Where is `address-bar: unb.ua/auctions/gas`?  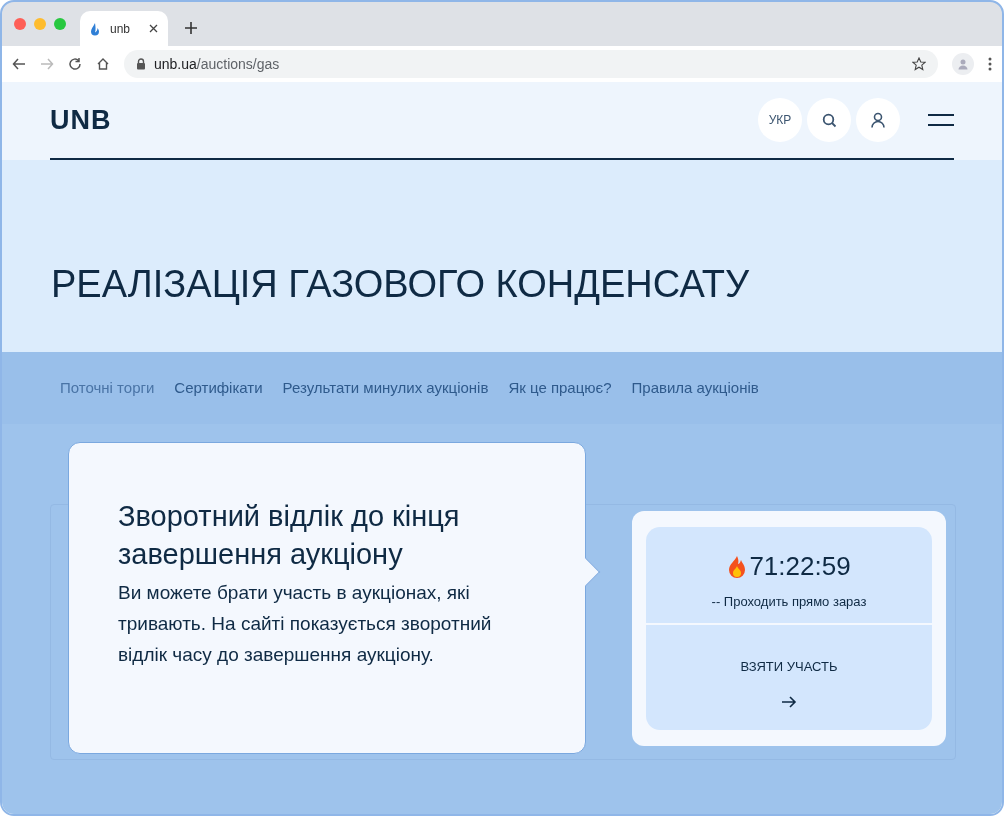
address-bar: unb.ua/auctions/gas is located at coordinates (531, 64).